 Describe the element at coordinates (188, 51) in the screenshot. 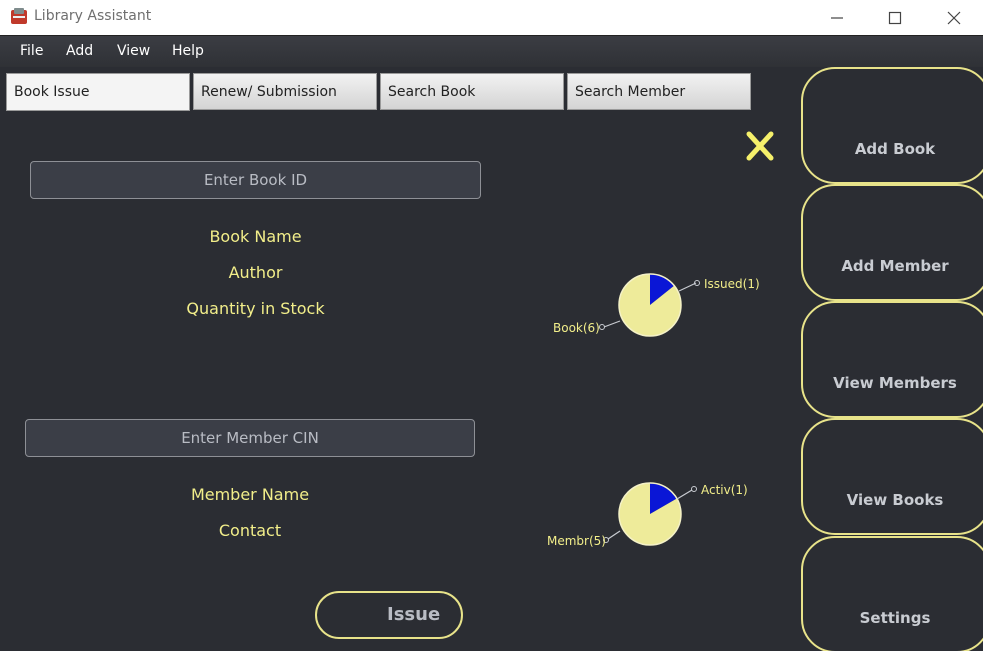

I see `menu-help: Help` at that location.